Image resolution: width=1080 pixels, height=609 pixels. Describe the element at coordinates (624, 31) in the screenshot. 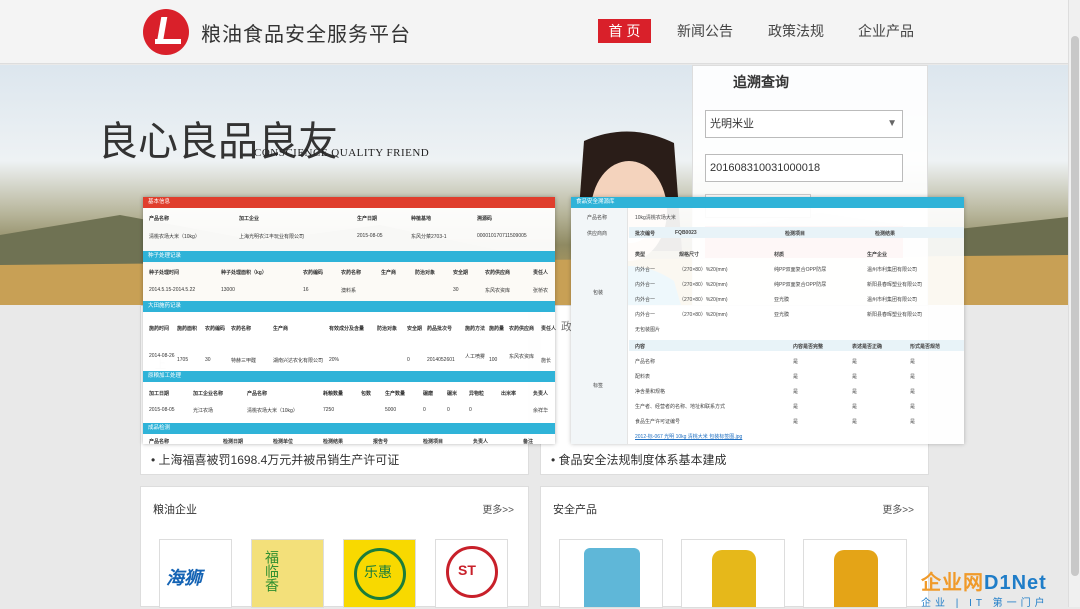

I see `nav-home: 首 页` at that location.